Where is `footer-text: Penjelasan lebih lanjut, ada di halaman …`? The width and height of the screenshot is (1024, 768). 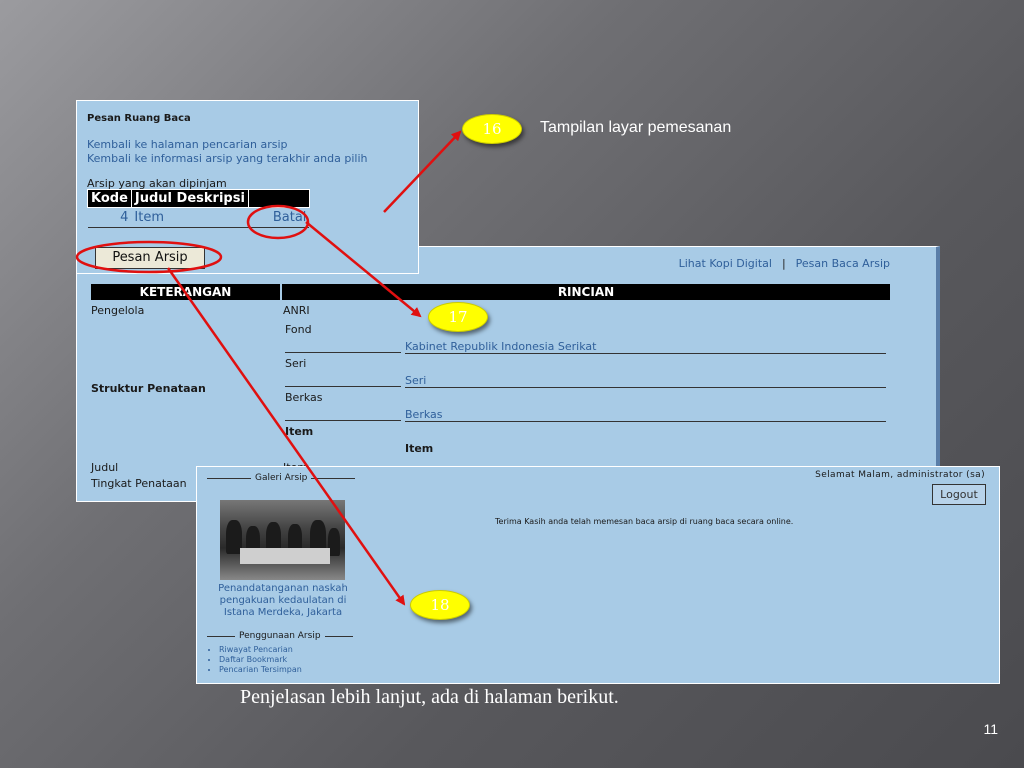
footer-text: Penjelasan lebih lanjut, ada di halaman … is located at coordinates (429, 697).